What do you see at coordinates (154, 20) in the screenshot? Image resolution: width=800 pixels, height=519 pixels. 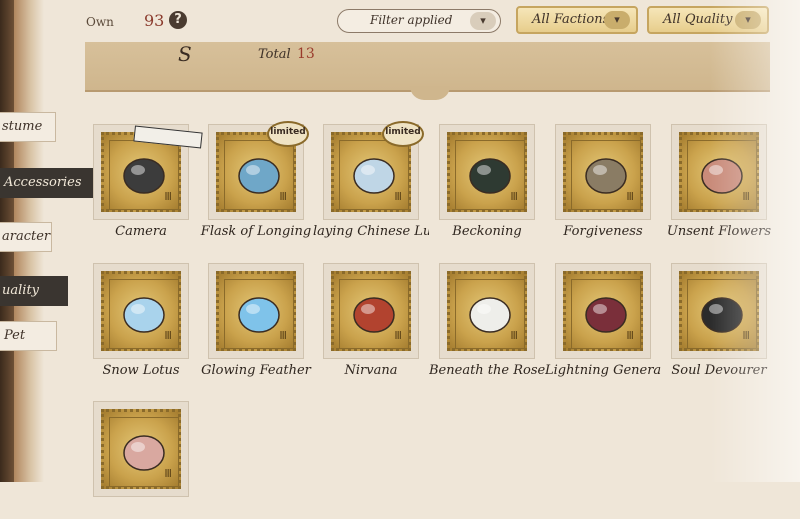 I see `own-count: 93` at bounding box center [154, 20].